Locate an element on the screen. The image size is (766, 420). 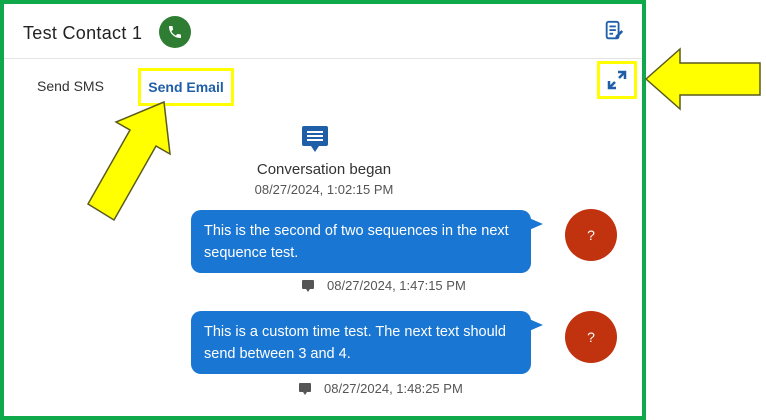
notes-button is located at coordinates (614, 31).